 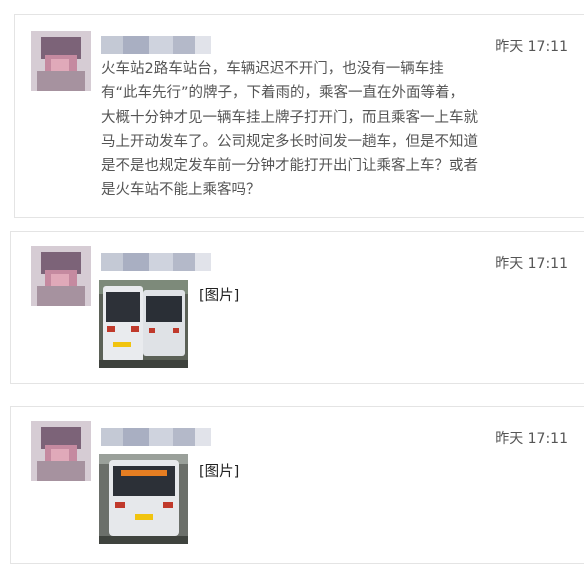 What do you see at coordinates (289, 117) in the screenshot?
I see `post-text-line: 大概十分钟才见一辆车挂上牌子打开门，而且乘客一上车就` at bounding box center [289, 117].